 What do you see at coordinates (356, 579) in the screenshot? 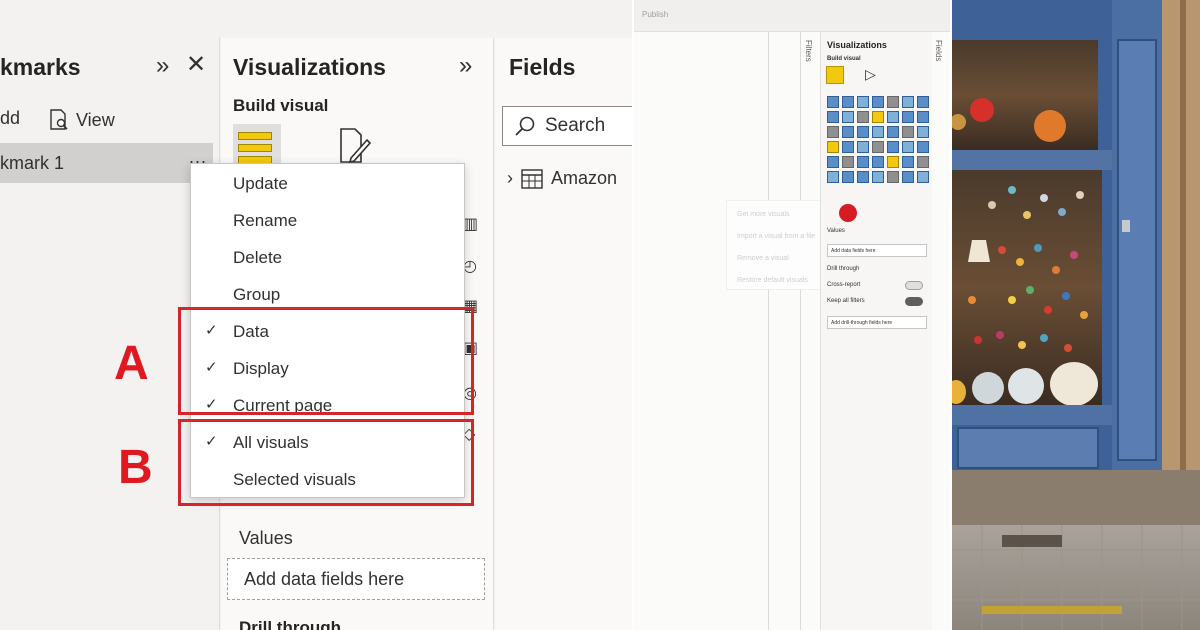
I see `add-data-fields-drop-zone: Add data fields here` at bounding box center [356, 579].